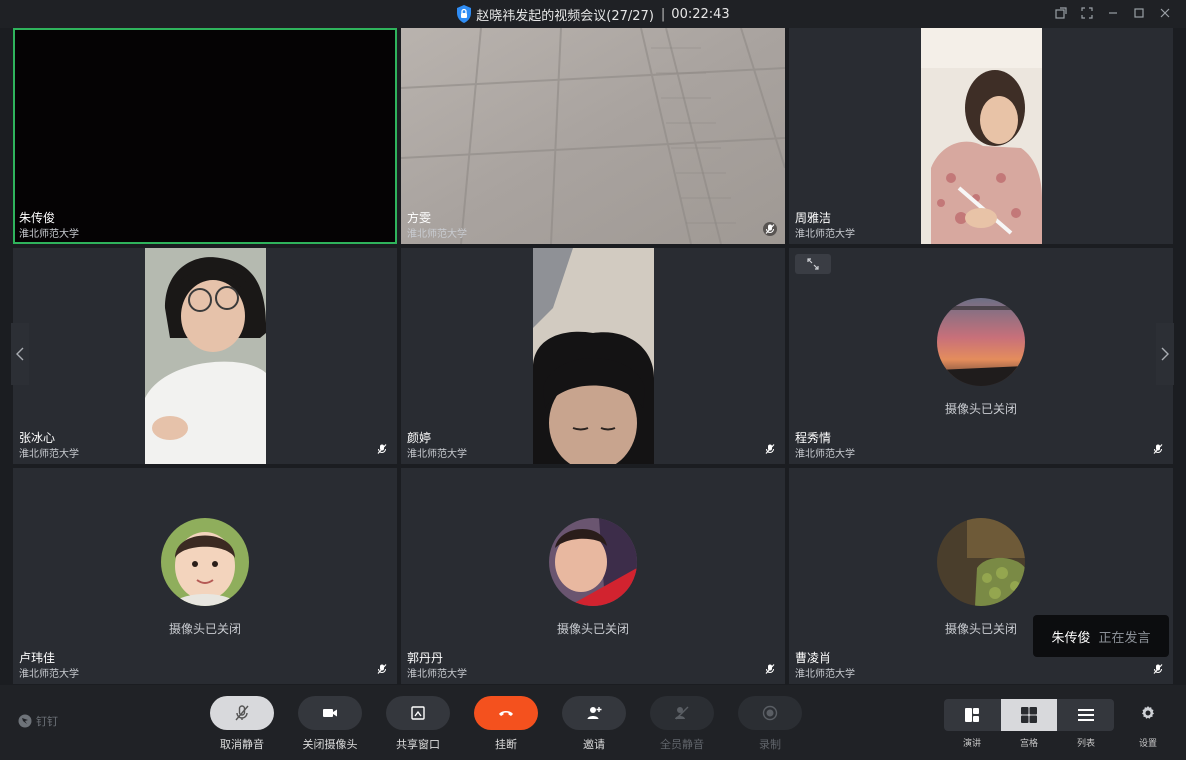 The width and height of the screenshot is (1186, 760). What do you see at coordinates (47, 721) in the screenshot?
I see `brand-name: 钉钉` at bounding box center [47, 721].